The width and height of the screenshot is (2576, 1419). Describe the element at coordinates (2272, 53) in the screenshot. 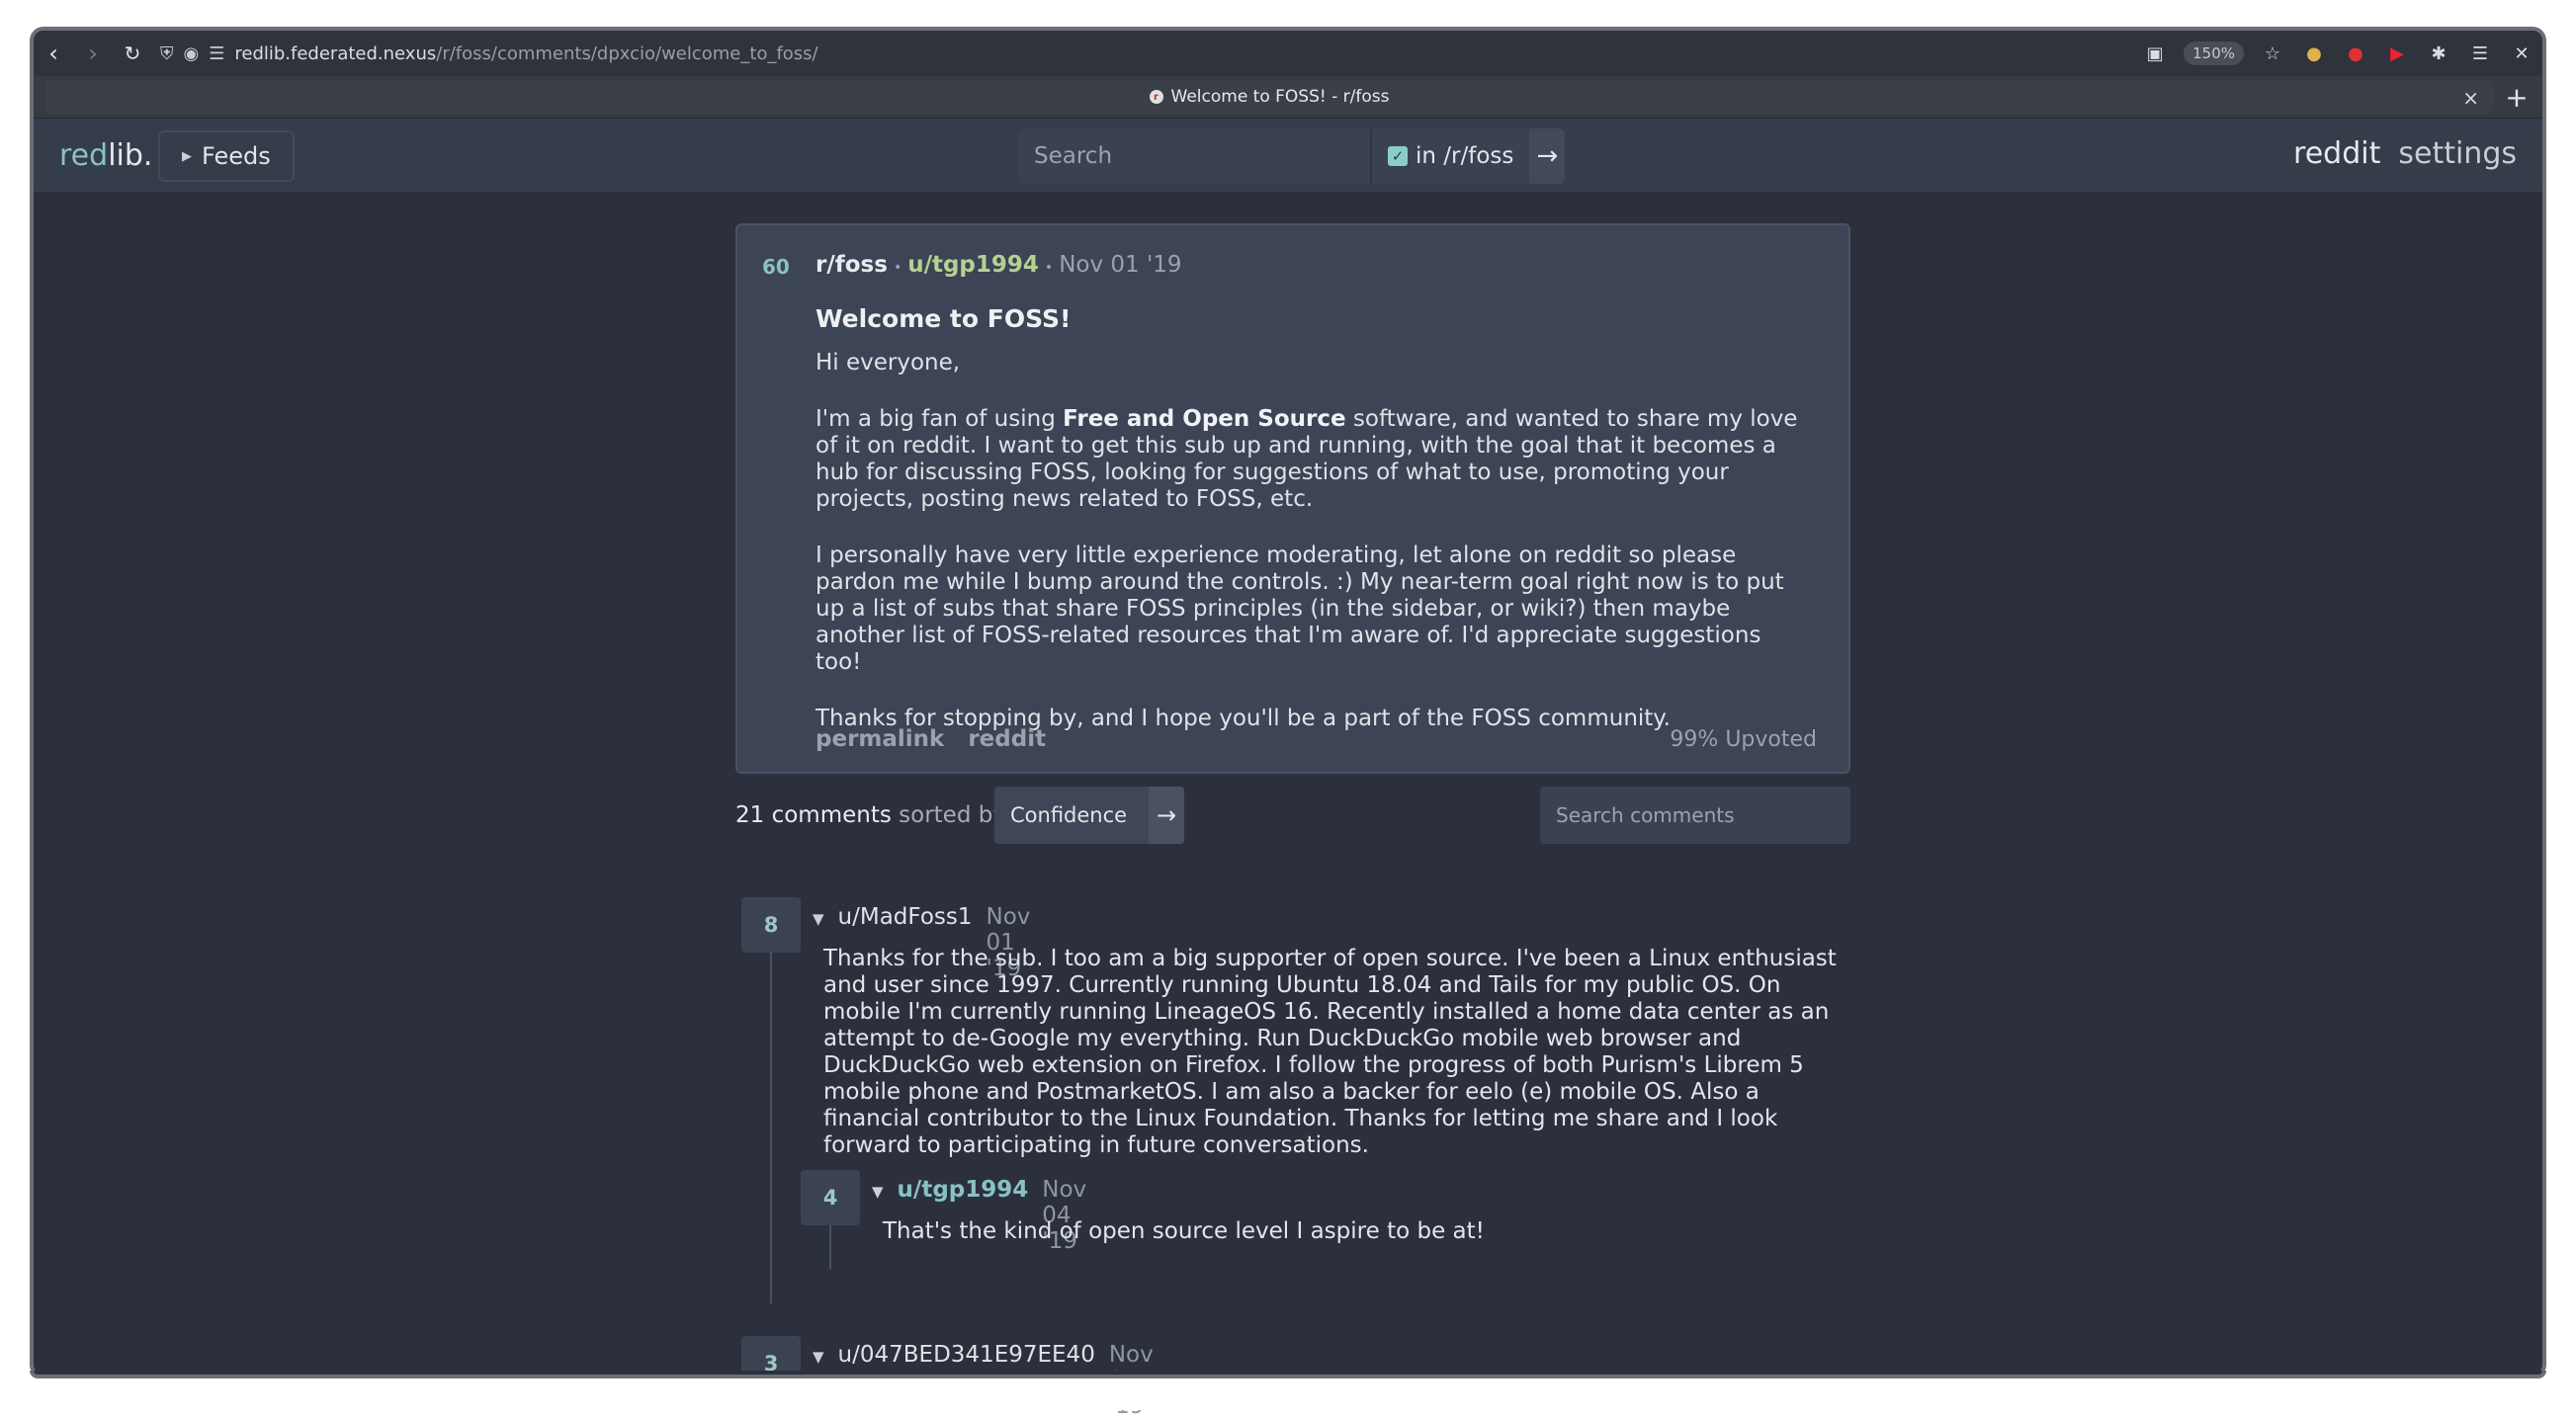

I see `bookmark-star-icon: ☆` at that location.